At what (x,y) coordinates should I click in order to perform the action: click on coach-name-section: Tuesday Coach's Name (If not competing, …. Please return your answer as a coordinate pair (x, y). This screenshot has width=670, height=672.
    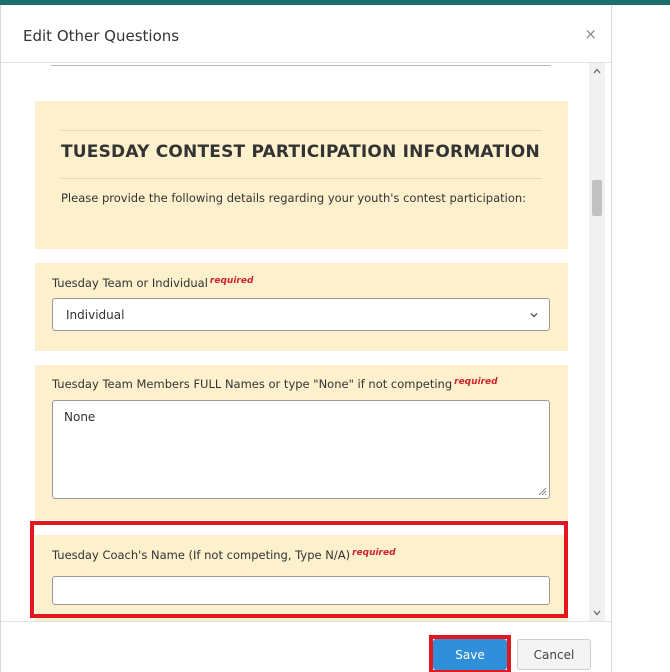
    Looking at the image, I should click on (301, 578).